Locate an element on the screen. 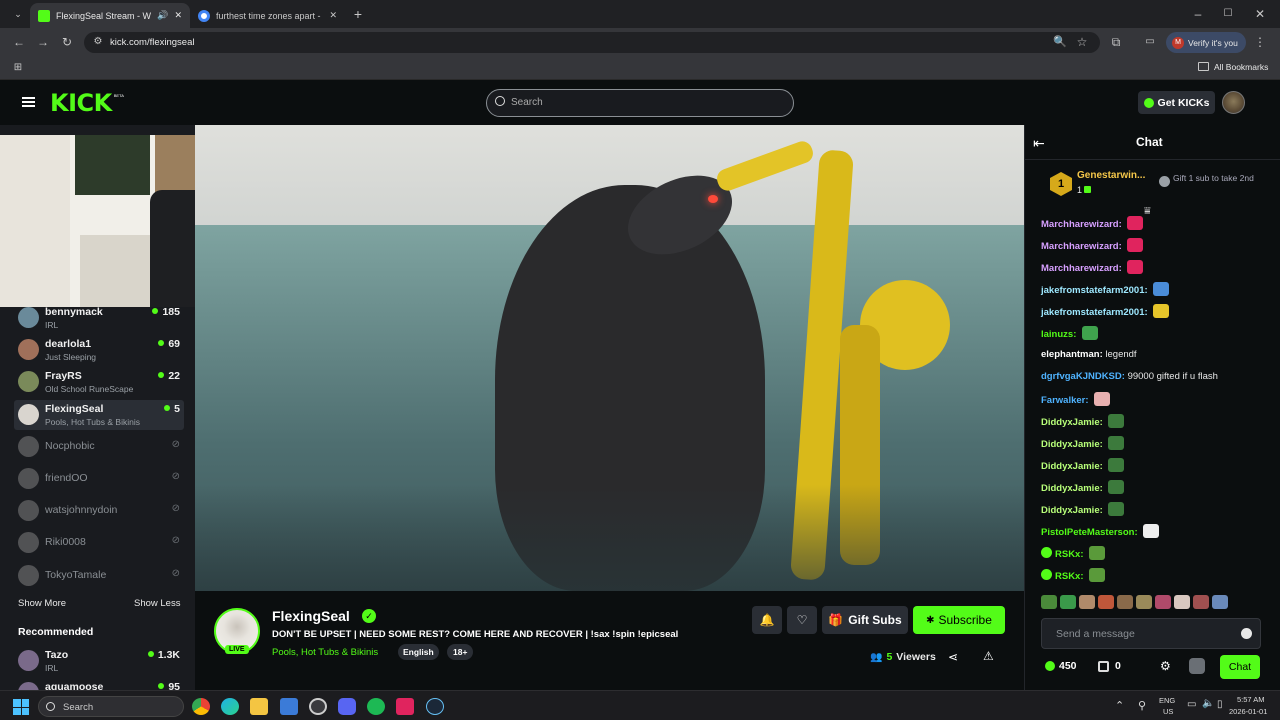 The height and width of the screenshot is (720, 1280). search-input: Search is located at coordinates (640, 103).